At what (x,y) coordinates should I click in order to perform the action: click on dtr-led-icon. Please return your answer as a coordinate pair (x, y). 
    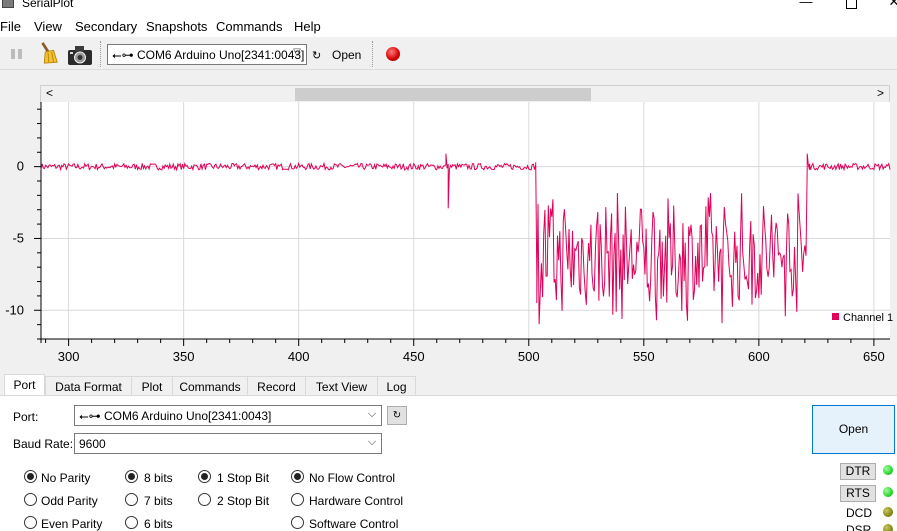
    Looking at the image, I should click on (888, 470).